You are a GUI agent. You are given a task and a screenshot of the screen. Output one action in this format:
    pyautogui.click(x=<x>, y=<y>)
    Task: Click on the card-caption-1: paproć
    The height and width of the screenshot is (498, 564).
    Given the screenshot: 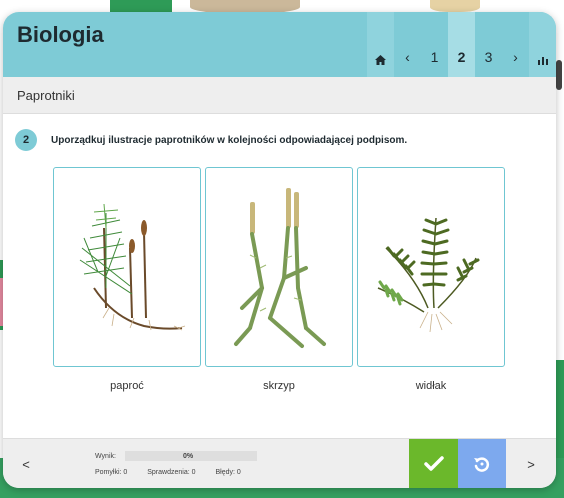 What is the action you would take?
    pyautogui.click(x=127, y=386)
    